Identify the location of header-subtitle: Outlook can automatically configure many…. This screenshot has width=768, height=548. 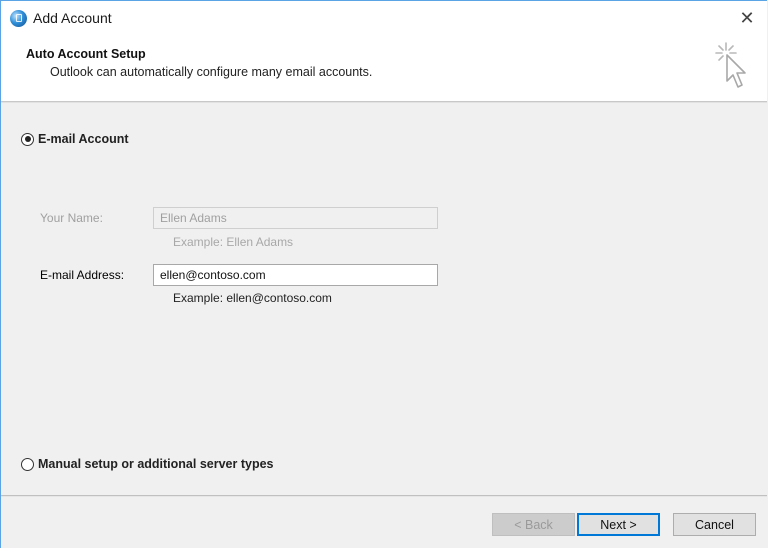
(211, 72).